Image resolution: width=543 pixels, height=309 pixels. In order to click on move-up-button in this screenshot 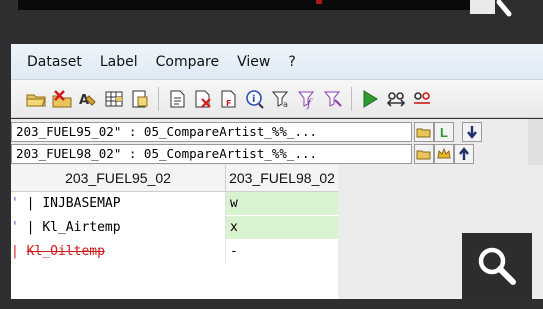, I will do `click(464, 154)`.